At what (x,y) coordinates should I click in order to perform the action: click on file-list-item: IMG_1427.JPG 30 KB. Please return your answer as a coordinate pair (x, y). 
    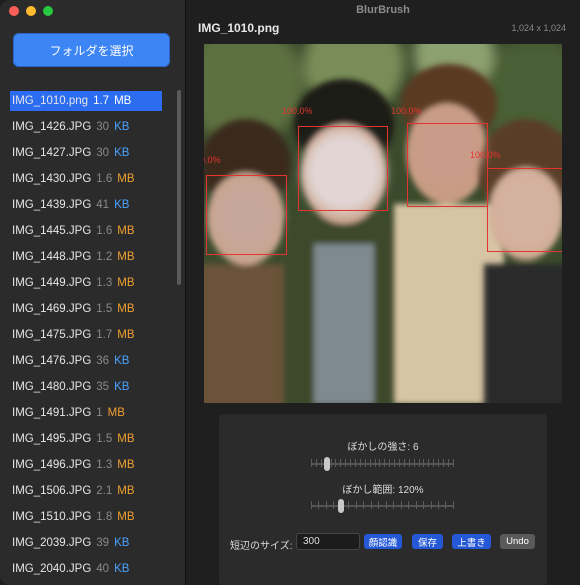
    Looking at the image, I should click on (87, 153).